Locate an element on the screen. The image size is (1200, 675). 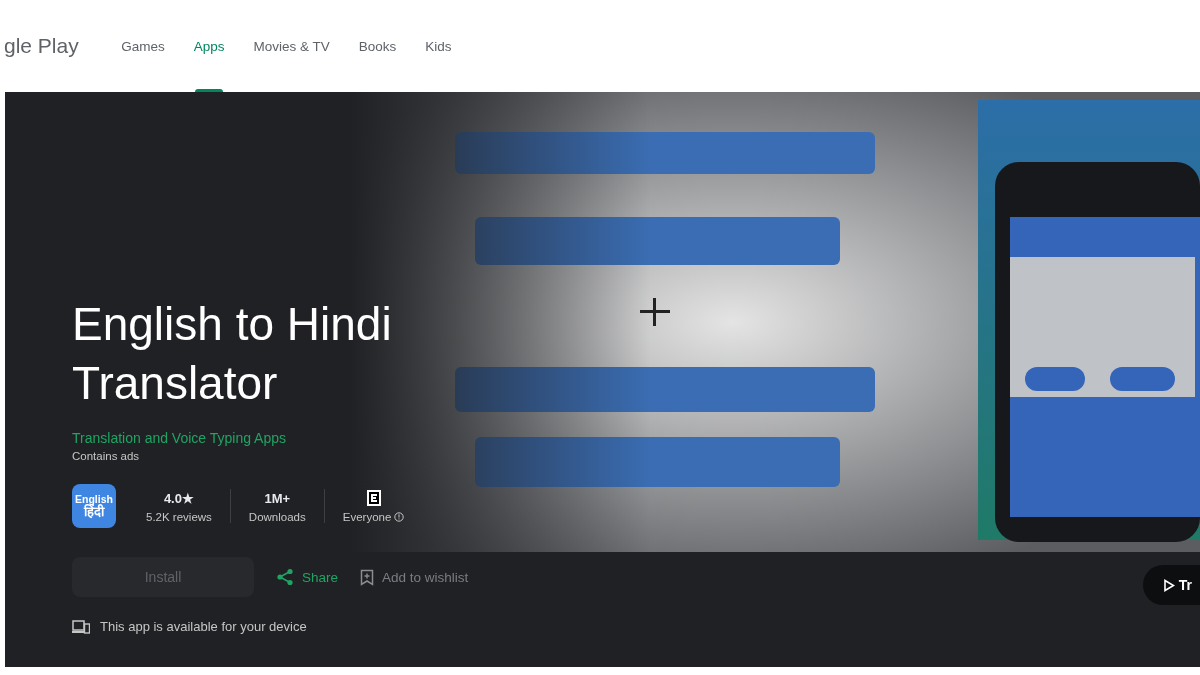
ads-note: Contains ads is located at coordinates (106, 456).